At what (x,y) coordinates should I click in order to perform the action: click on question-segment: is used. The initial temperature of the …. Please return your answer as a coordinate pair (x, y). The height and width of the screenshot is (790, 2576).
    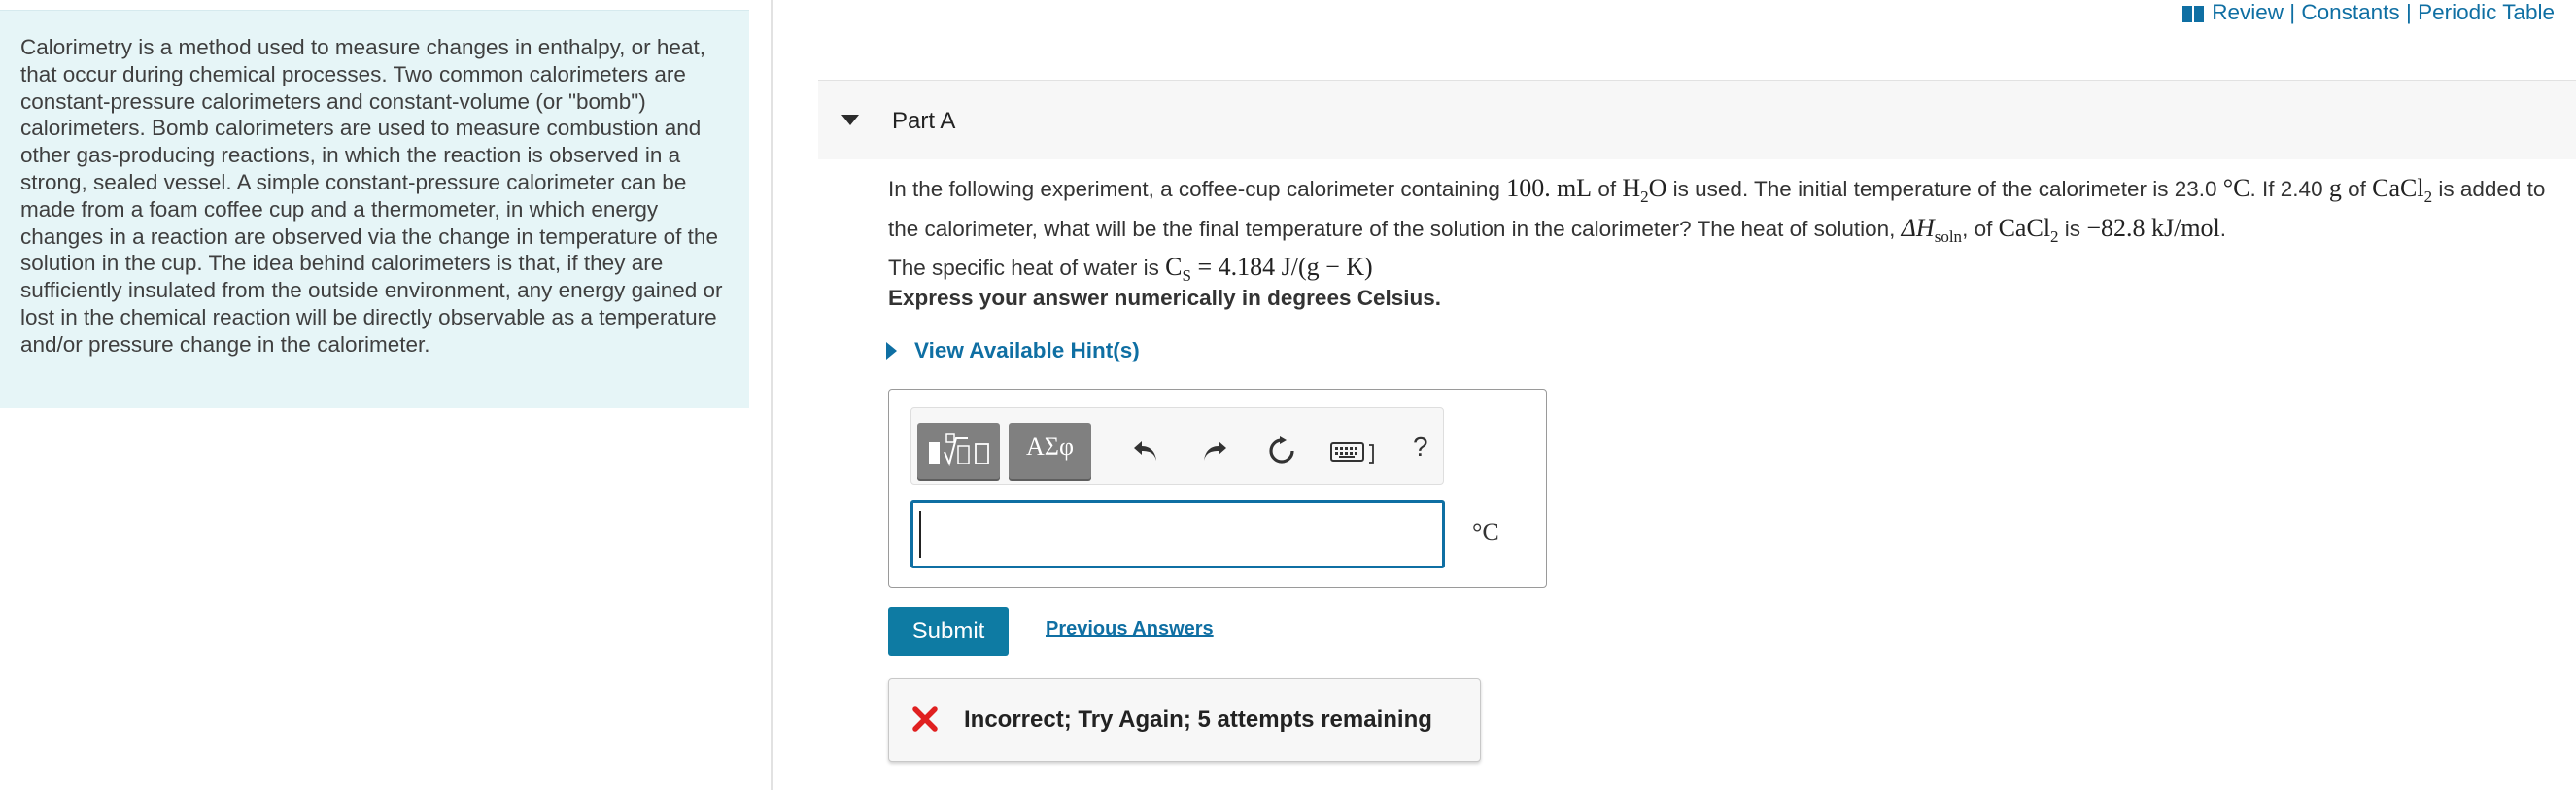
    Looking at the image, I should click on (1944, 189).